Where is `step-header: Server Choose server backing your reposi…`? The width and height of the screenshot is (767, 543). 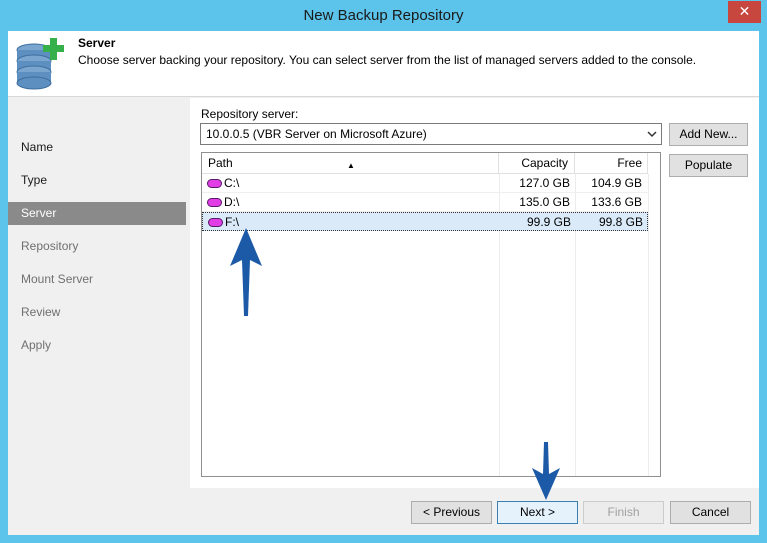 step-header: Server Choose server backing your reposi… is located at coordinates (383, 64).